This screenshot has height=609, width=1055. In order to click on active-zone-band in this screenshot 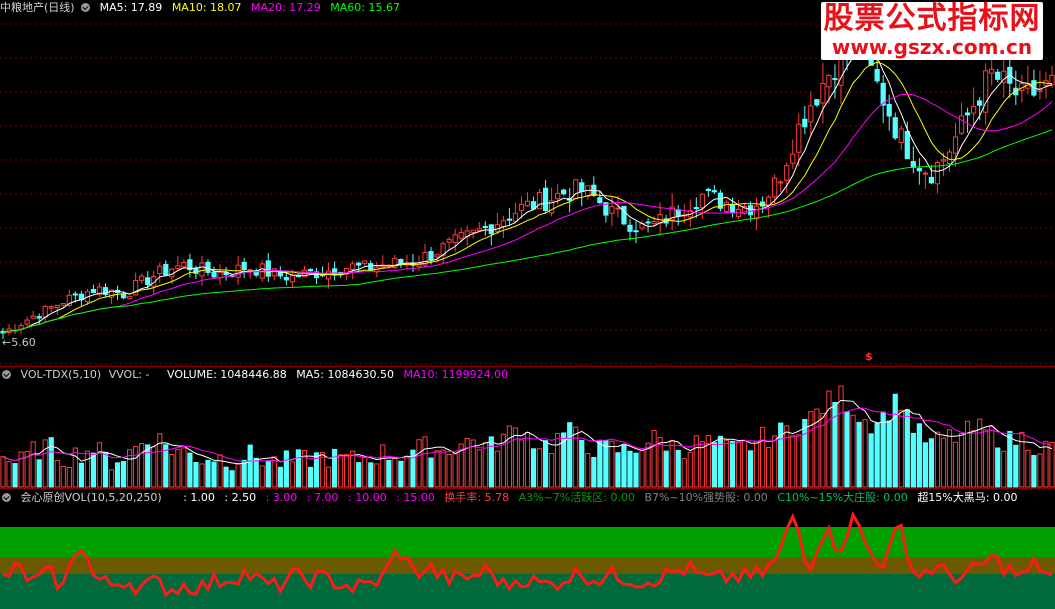, I will do `click(527, 542)`.